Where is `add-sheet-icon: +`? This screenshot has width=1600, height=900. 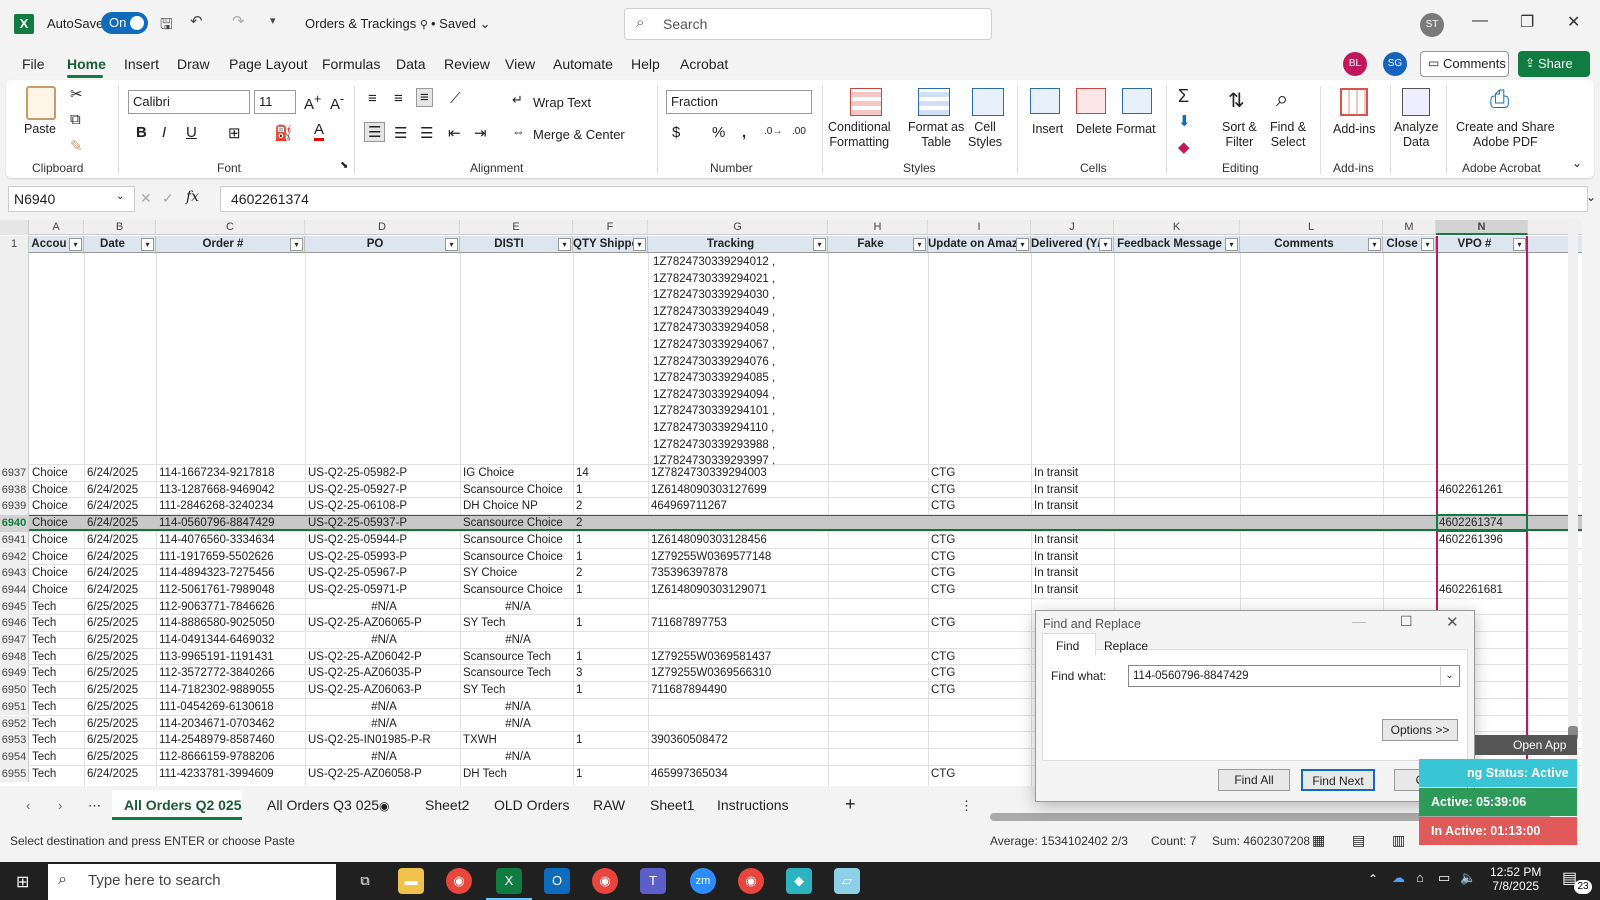 add-sheet-icon: + is located at coordinates (850, 804).